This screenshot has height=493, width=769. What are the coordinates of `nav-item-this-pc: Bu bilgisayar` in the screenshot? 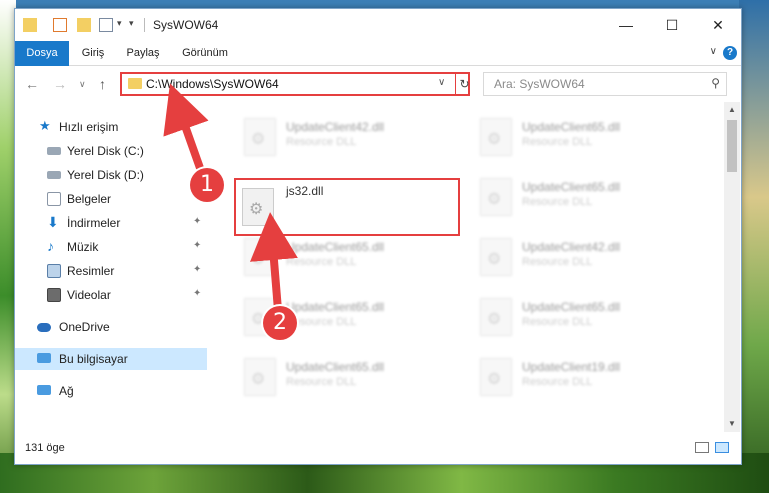 It's located at (111, 359).